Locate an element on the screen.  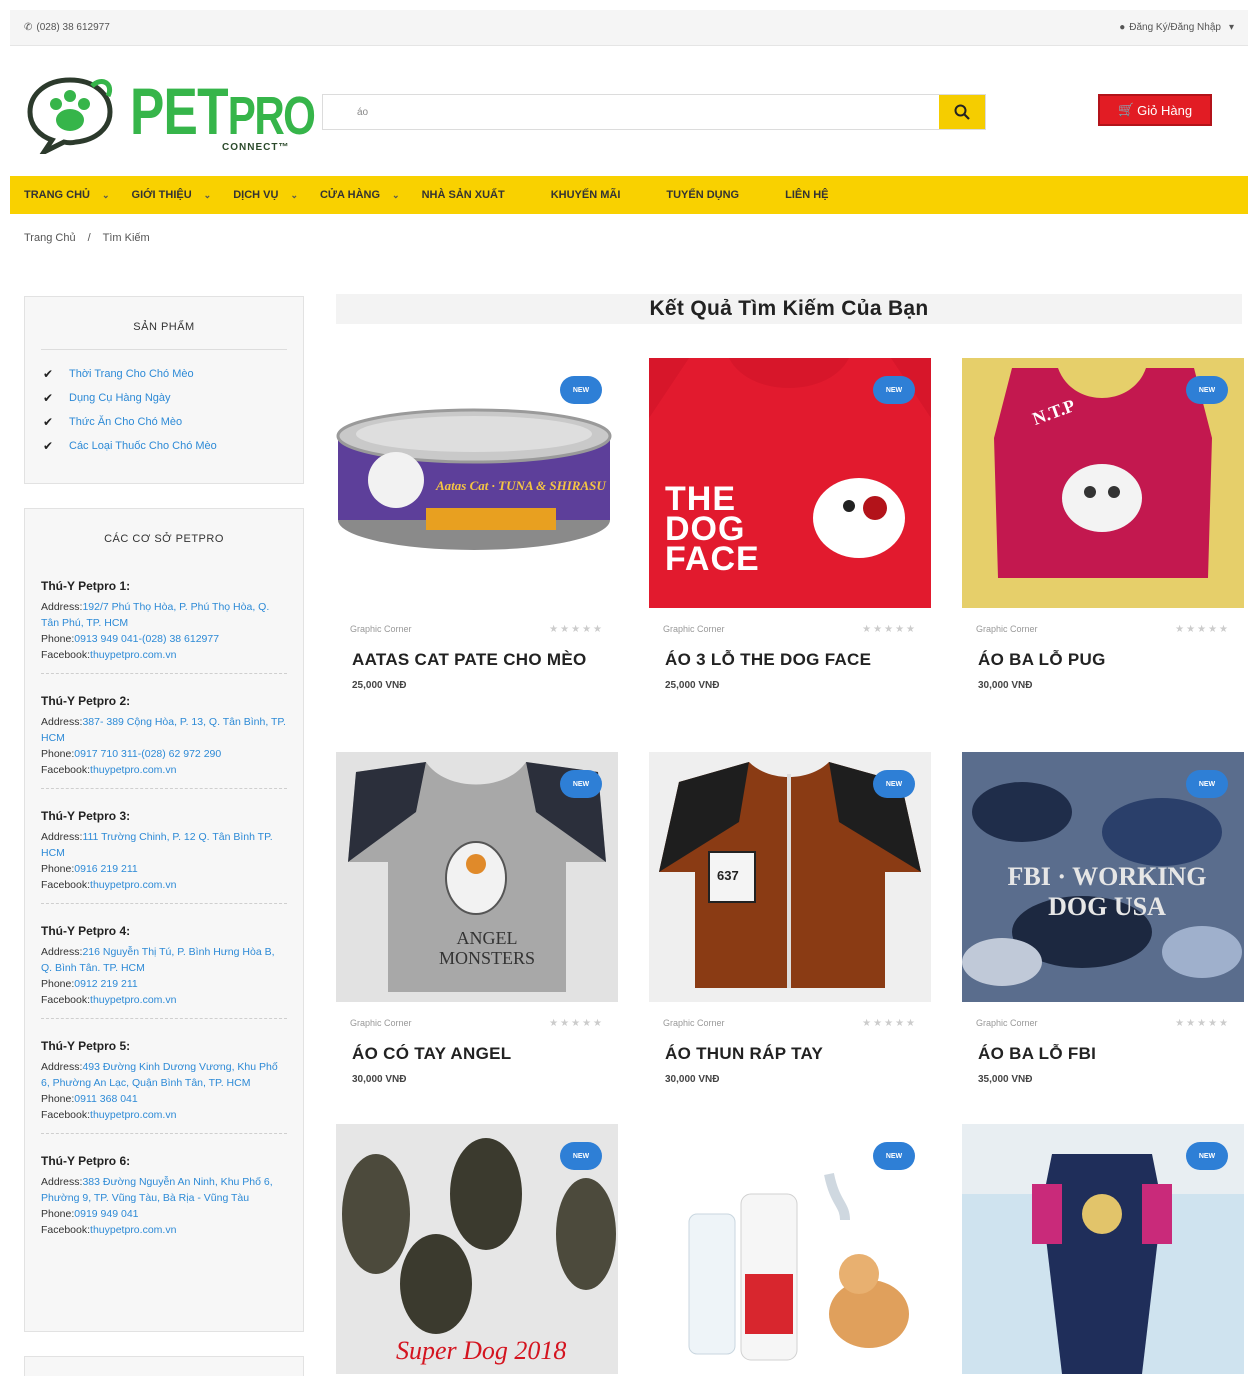
branch-phone: Phone:0913 949 041-(028) 38 612977 is located at coordinates (164, 639).